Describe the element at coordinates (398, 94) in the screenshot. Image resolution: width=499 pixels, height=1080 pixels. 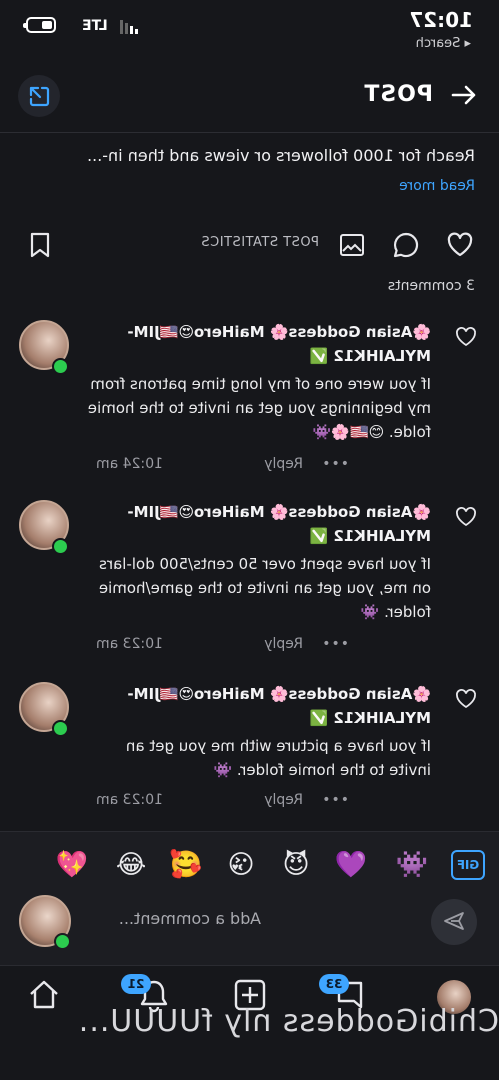
I see `page-title: POST` at that location.